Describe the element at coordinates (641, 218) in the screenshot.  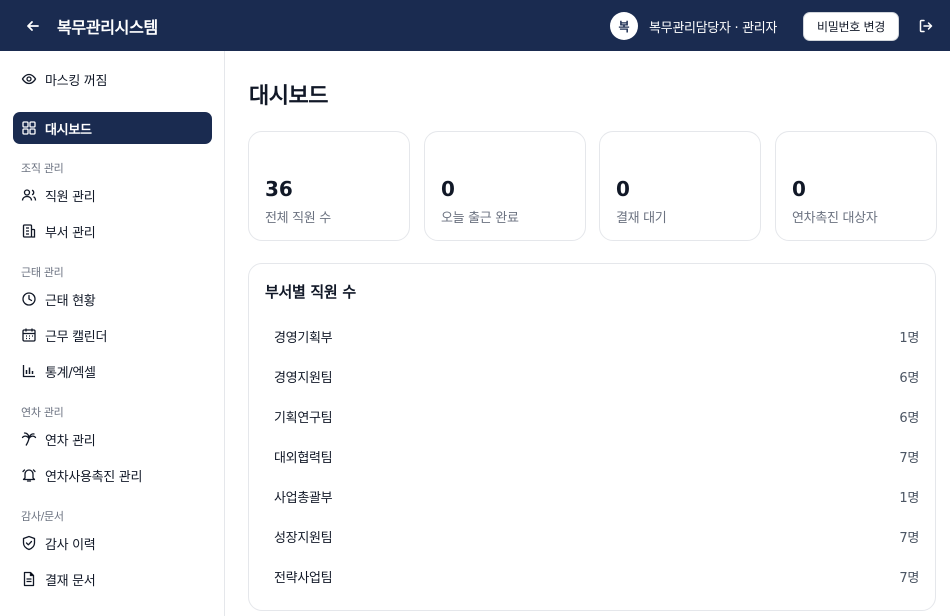
I see `stat-label: 결재 대기` at that location.